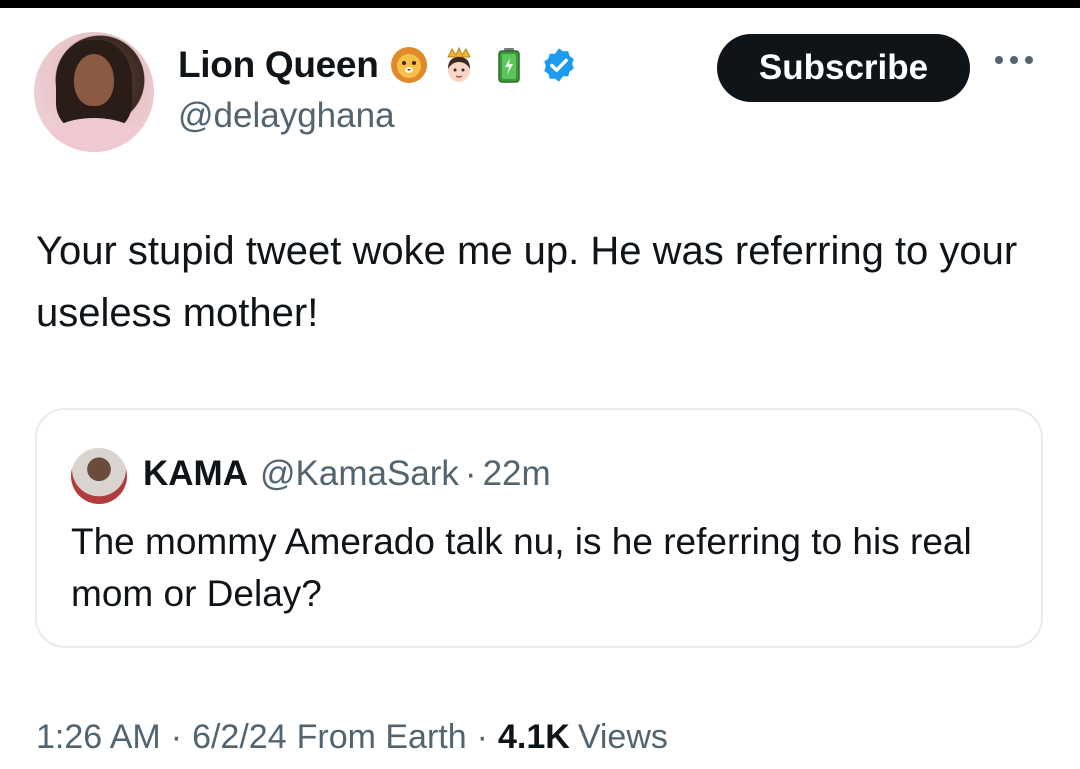  What do you see at coordinates (517, 474) in the screenshot?
I see `quoted-timestamp: 22m` at bounding box center [517, 474].